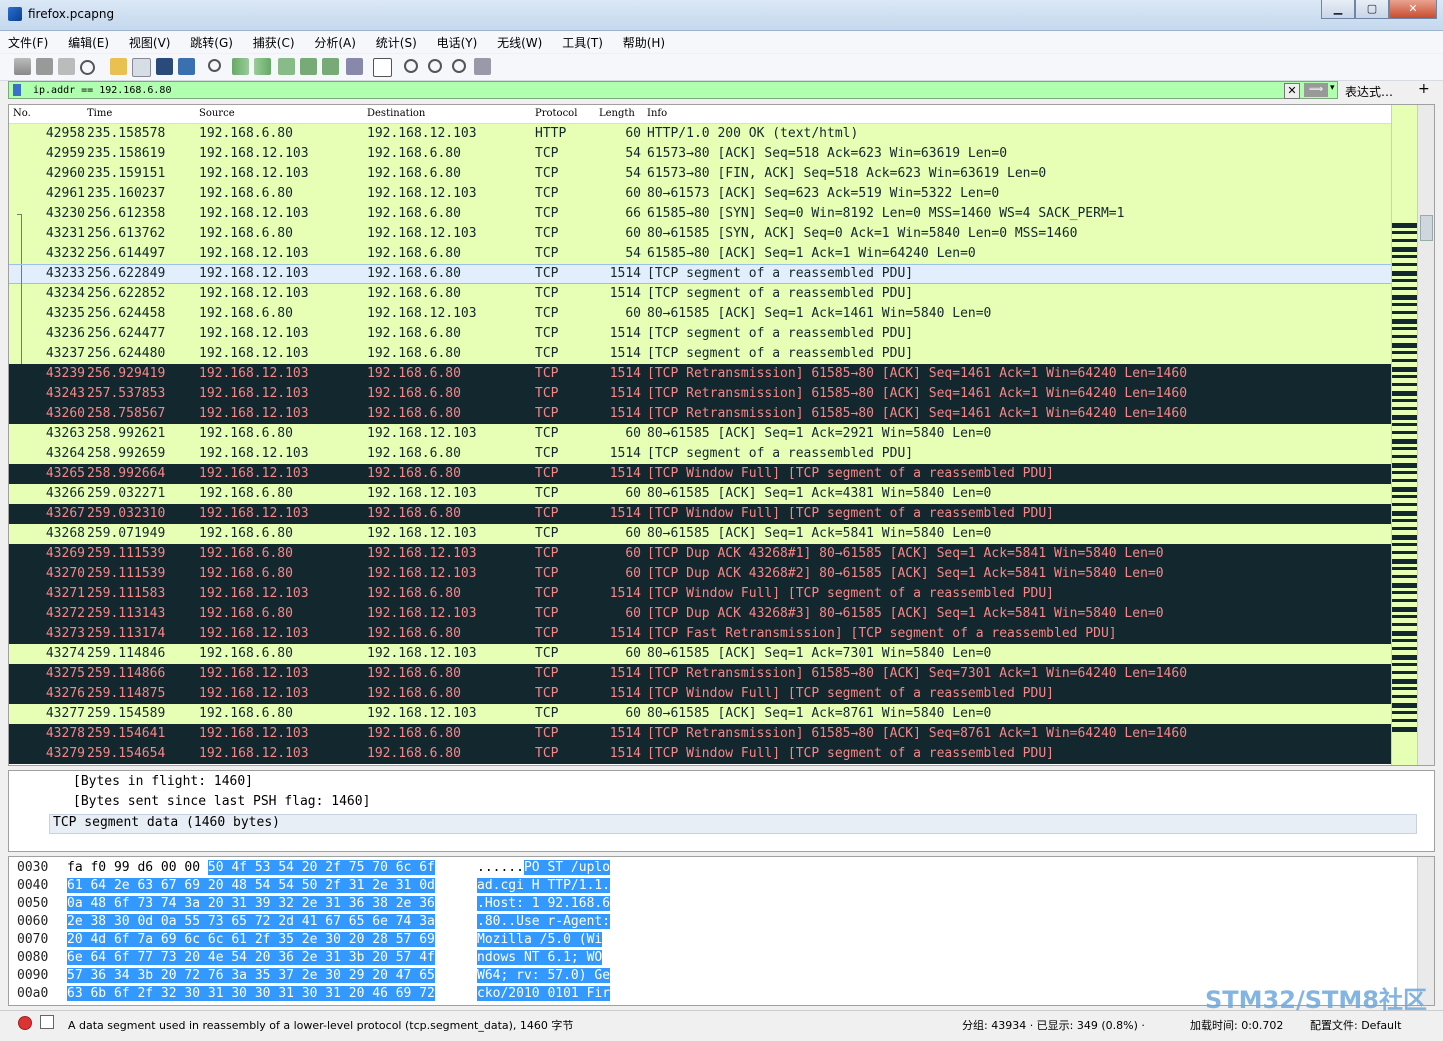  Describe the element at coordinates (1292, 91) in the screenshot. I see `clear-filter-icon: ✕` at that location.